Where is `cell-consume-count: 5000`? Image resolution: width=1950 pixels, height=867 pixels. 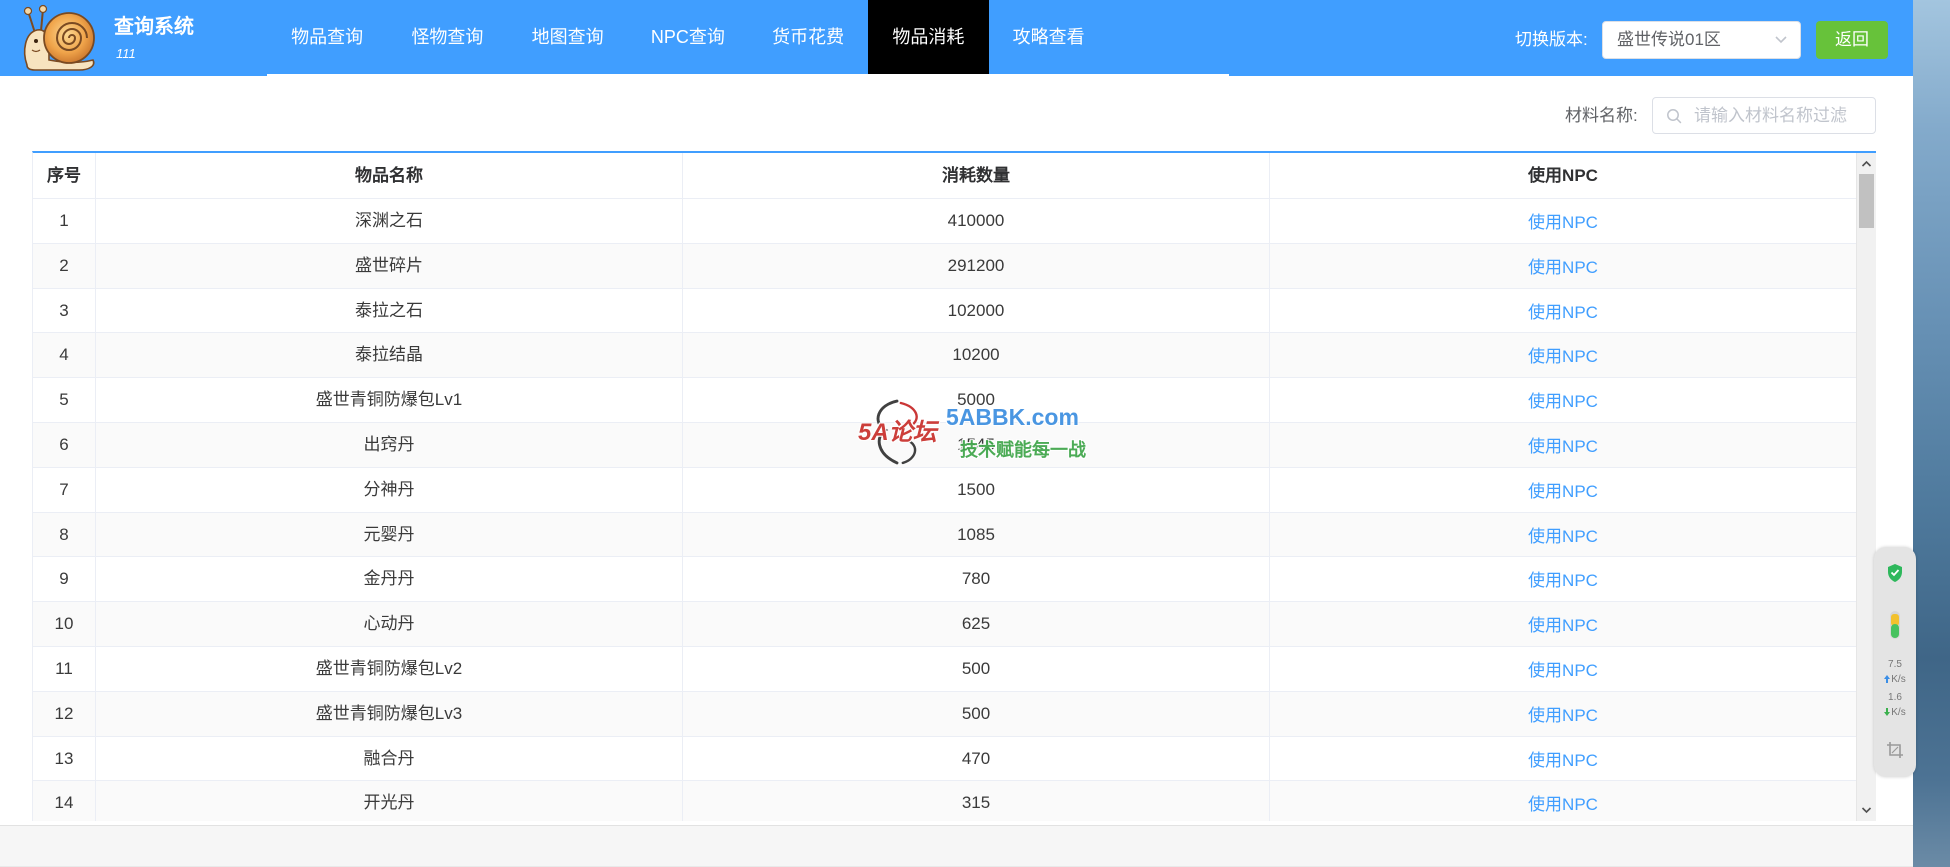
cell-consume-count: 5000 is located at coordinates (976, 400).